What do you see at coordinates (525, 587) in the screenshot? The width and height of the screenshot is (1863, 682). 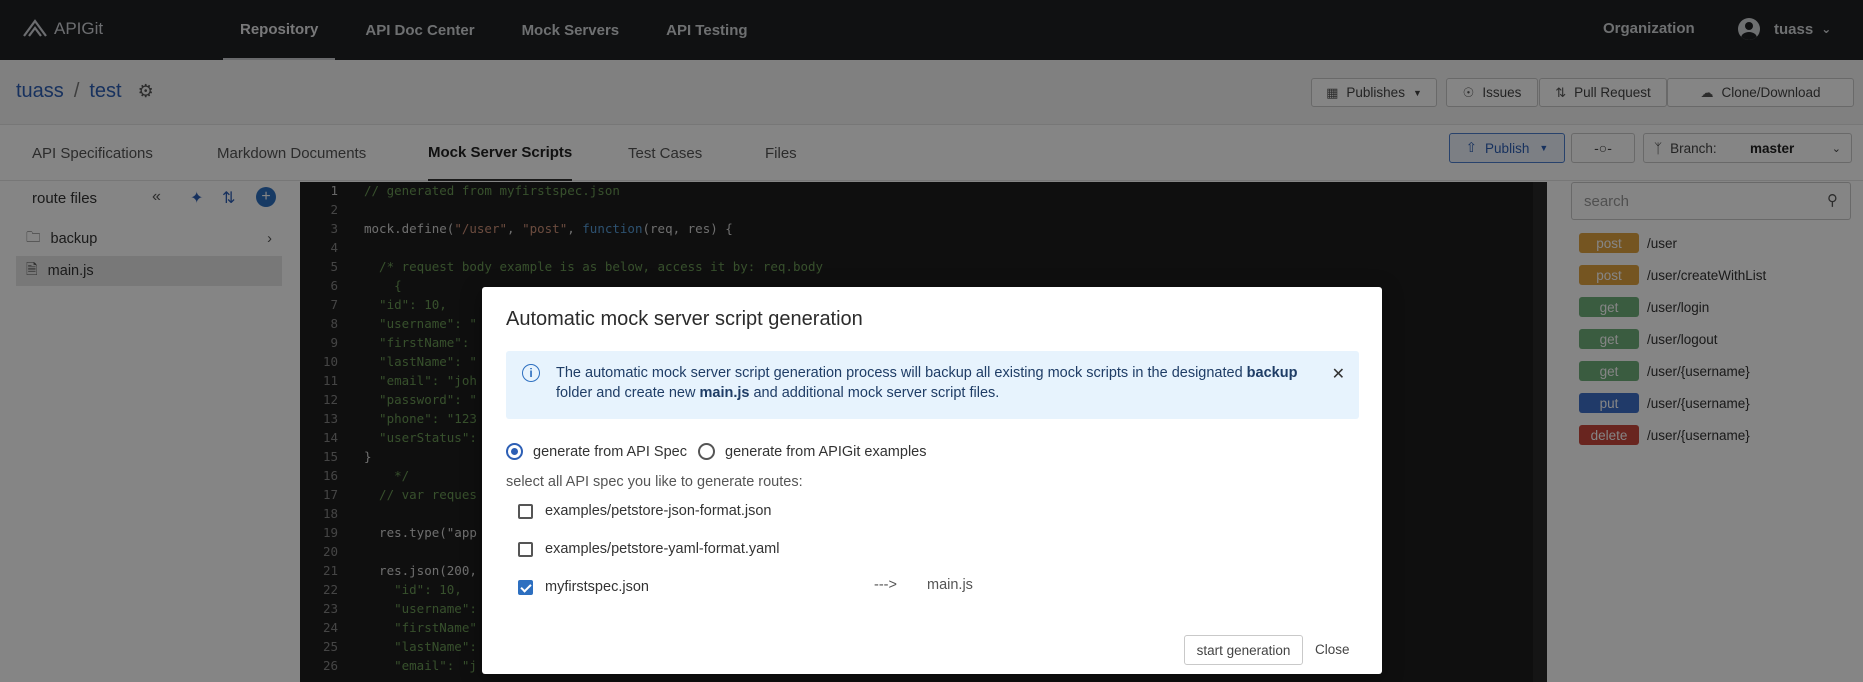 I see `checkbox-checked` at bounding box center [525, 587].